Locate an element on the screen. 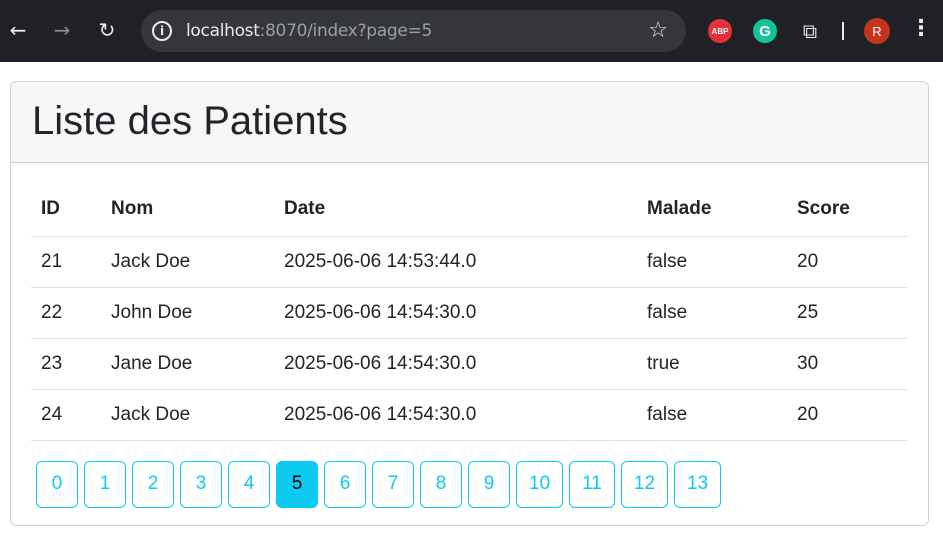  page-link-12: 12 is located at coordinates (644, 484).